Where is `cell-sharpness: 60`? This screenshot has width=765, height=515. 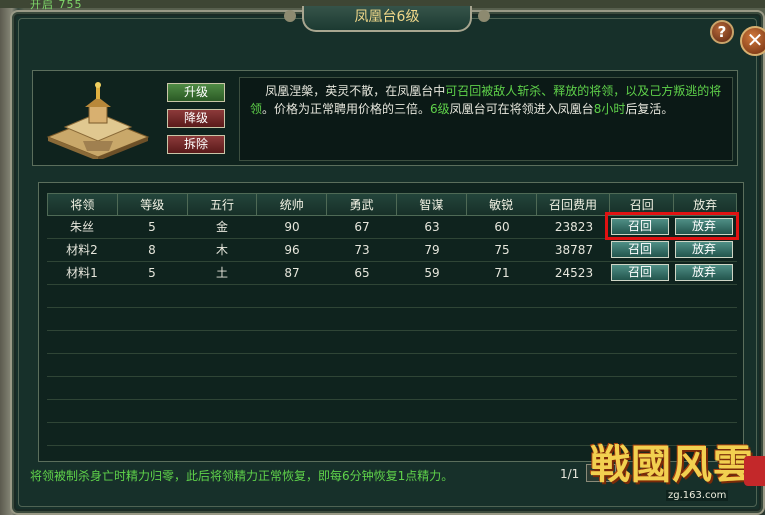 cell-sharpness: 60 is located at coordinates (502, 227).